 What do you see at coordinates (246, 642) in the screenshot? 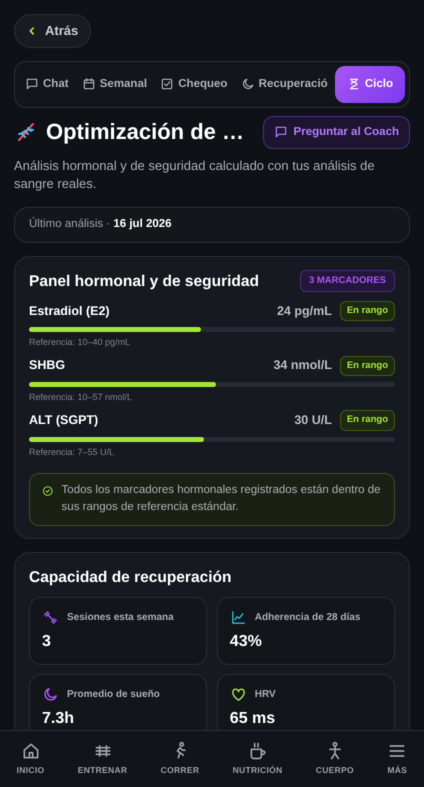
I see `stat-value: 43%` at bounding box center [246, 642].